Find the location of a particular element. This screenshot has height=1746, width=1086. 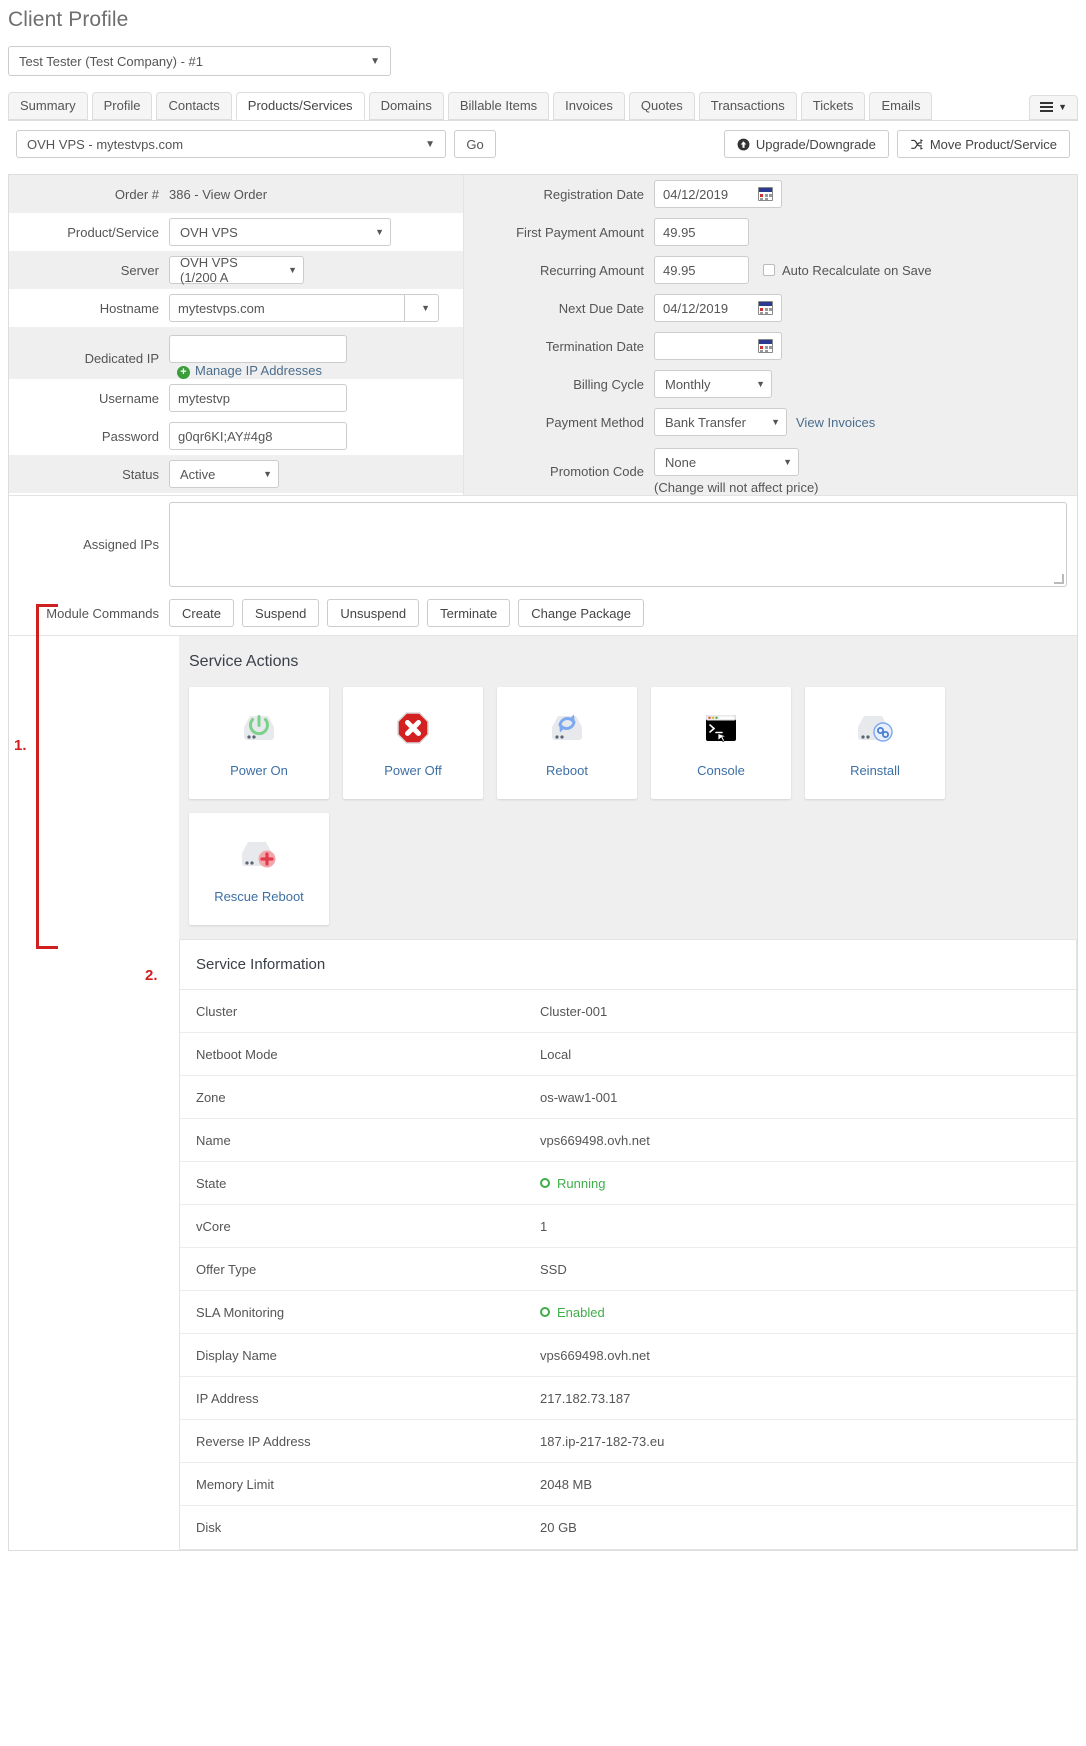

tab-quotes: Quotes is located at coordinates (661, 106).